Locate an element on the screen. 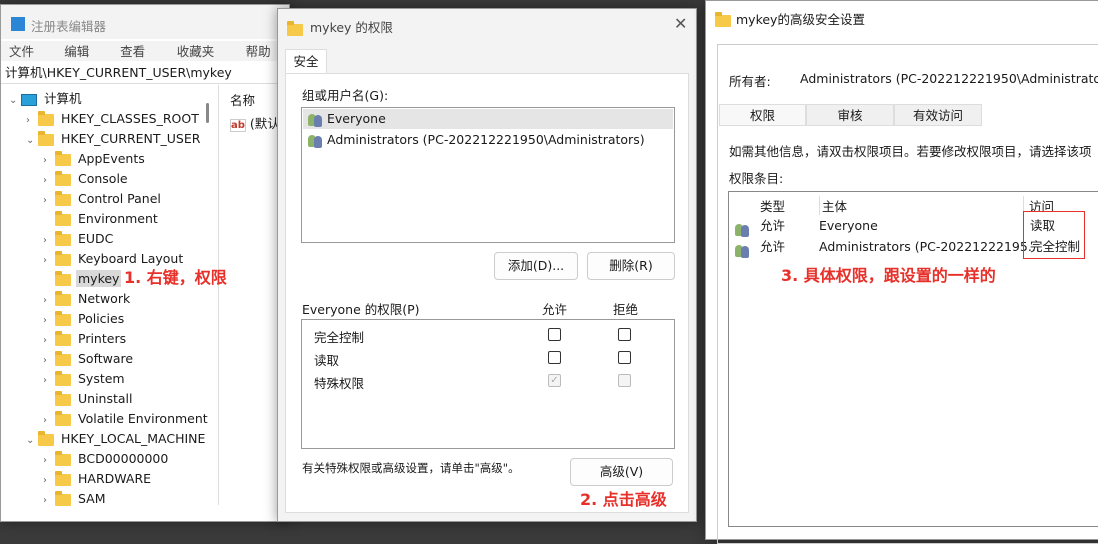 The image size is (1098, 544). tree-item: › BCD00000000 is located at coordinates (106, 459).